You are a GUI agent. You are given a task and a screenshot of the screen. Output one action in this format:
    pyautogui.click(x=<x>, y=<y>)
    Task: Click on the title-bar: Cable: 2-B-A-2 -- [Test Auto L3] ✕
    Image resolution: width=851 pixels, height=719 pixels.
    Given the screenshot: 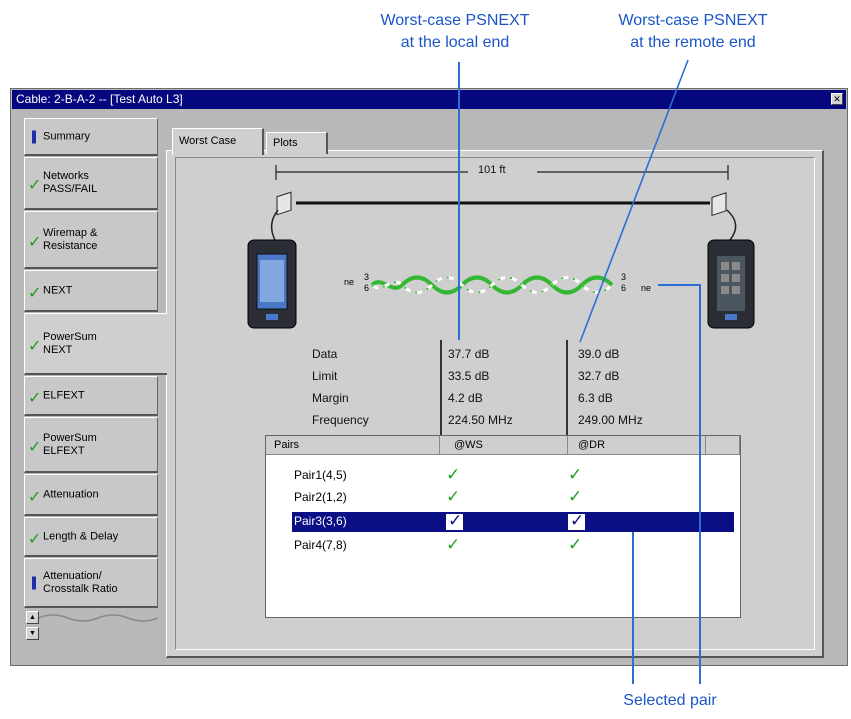 What is the action you would take?
    pyautogui.click(x=429, y=99)
    